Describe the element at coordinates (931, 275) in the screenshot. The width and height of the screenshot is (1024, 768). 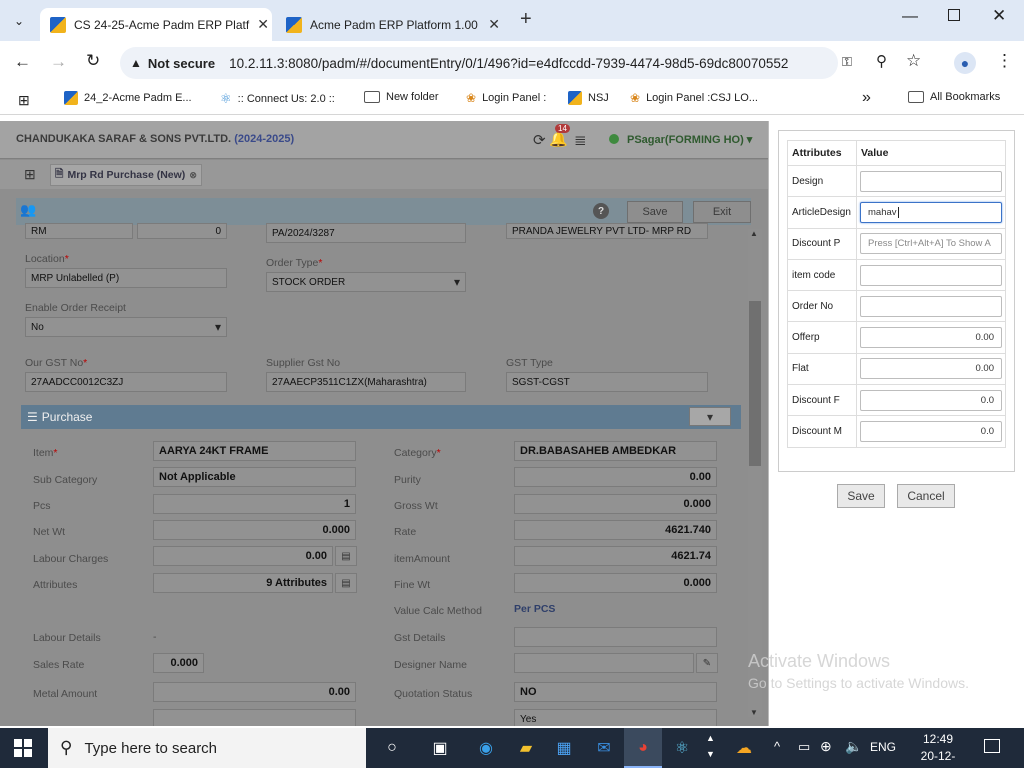
I see `item-code-input` at that location.